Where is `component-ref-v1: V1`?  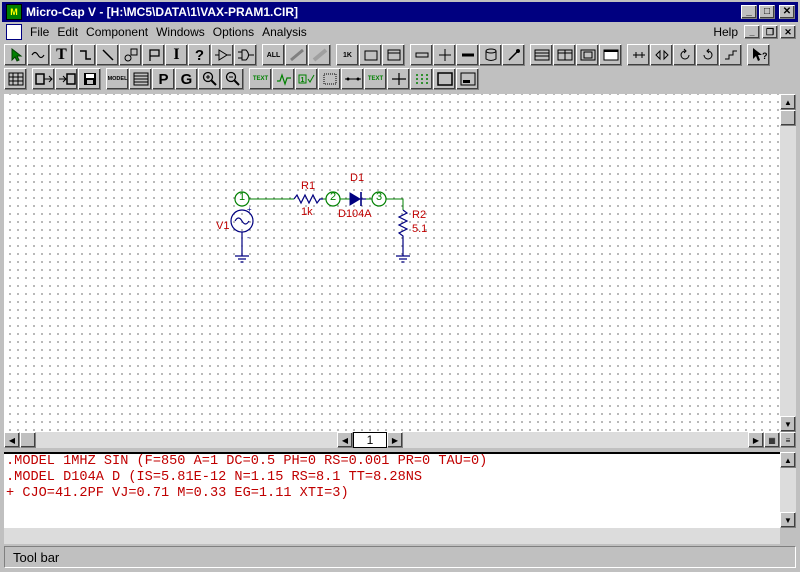
component-ref-v1: V1 is located at coordinates (223, 226).